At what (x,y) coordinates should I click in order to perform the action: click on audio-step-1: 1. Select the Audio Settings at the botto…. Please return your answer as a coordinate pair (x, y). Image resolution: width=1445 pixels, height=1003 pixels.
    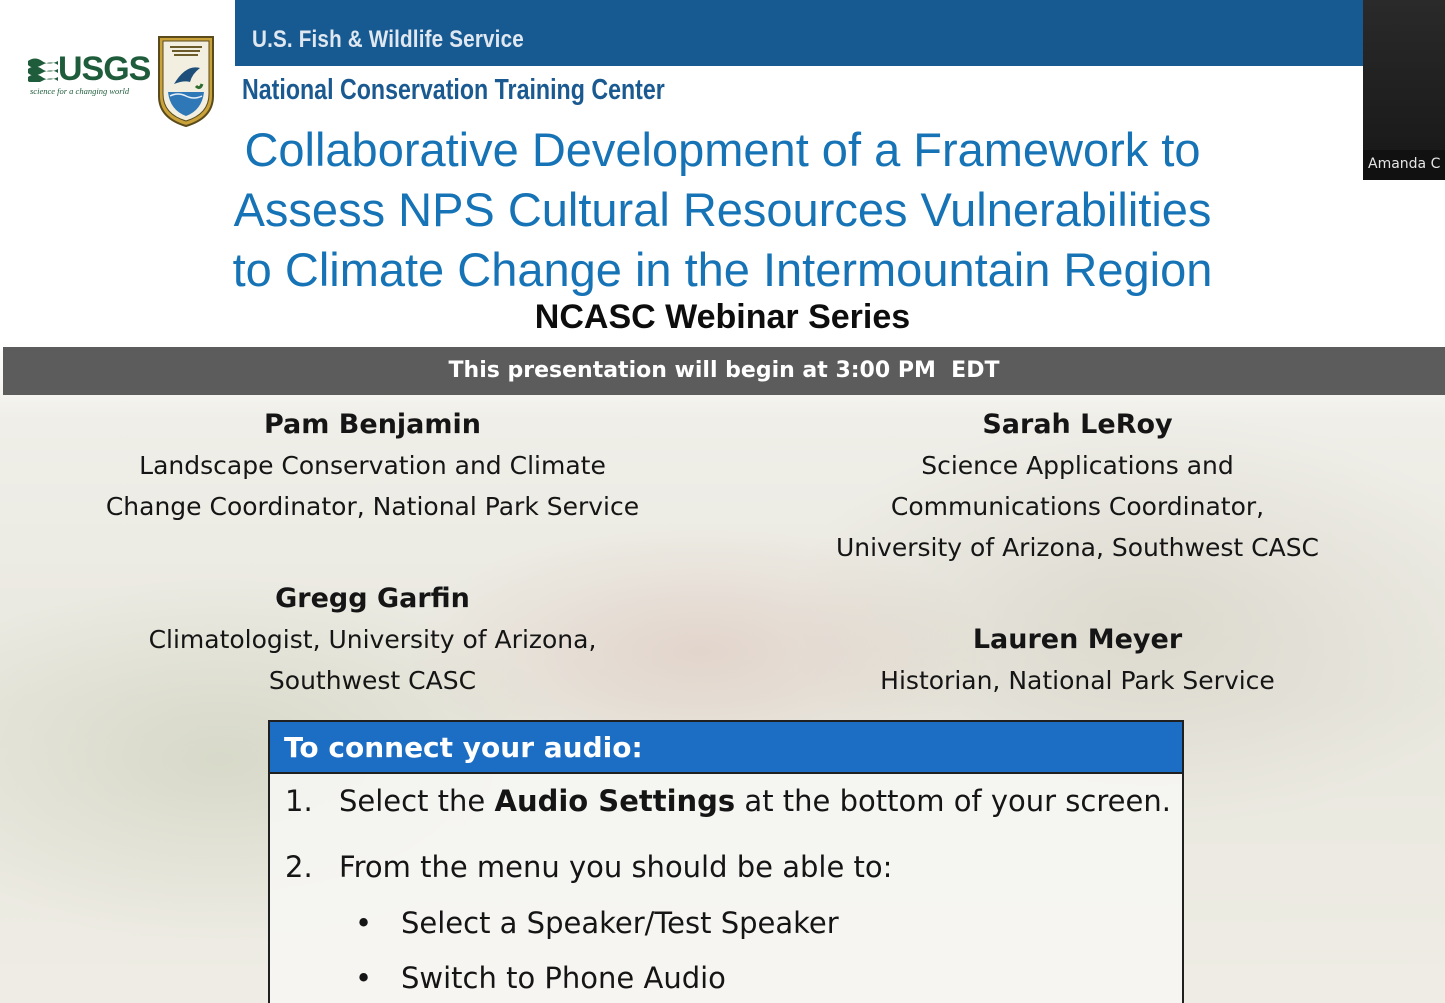
    Looking at the image, I should click on (728, 801).